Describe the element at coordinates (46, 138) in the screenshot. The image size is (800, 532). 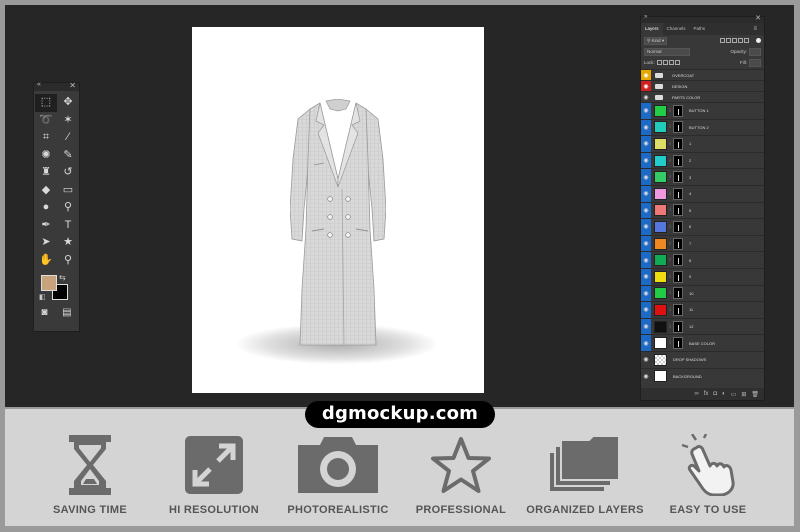
I see `crop-tool-icon: ⌗` at that location.